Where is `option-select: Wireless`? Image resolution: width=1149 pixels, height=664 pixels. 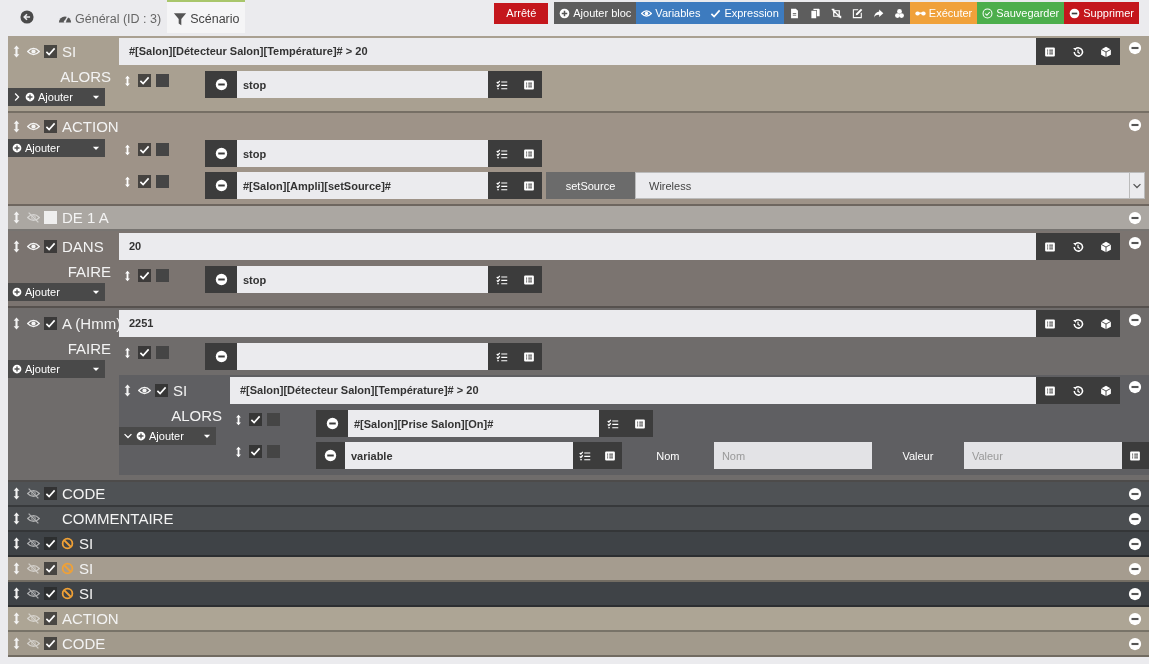 option-select: Wireless is located at coordinates (890, 185).